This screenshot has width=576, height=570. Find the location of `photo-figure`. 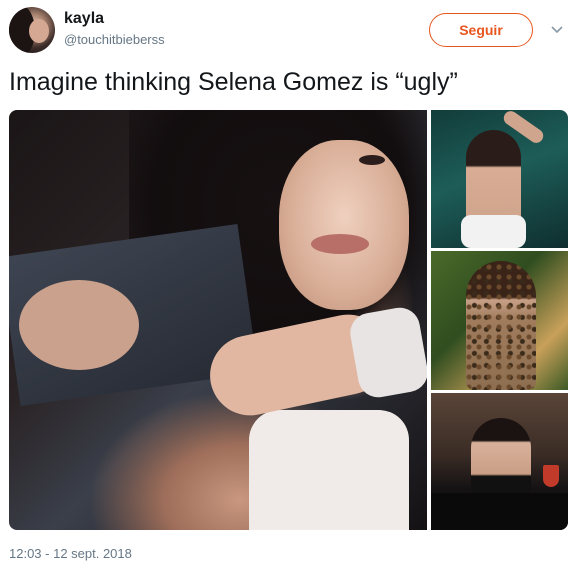

photo-figure is located at coordinates (501, 325).